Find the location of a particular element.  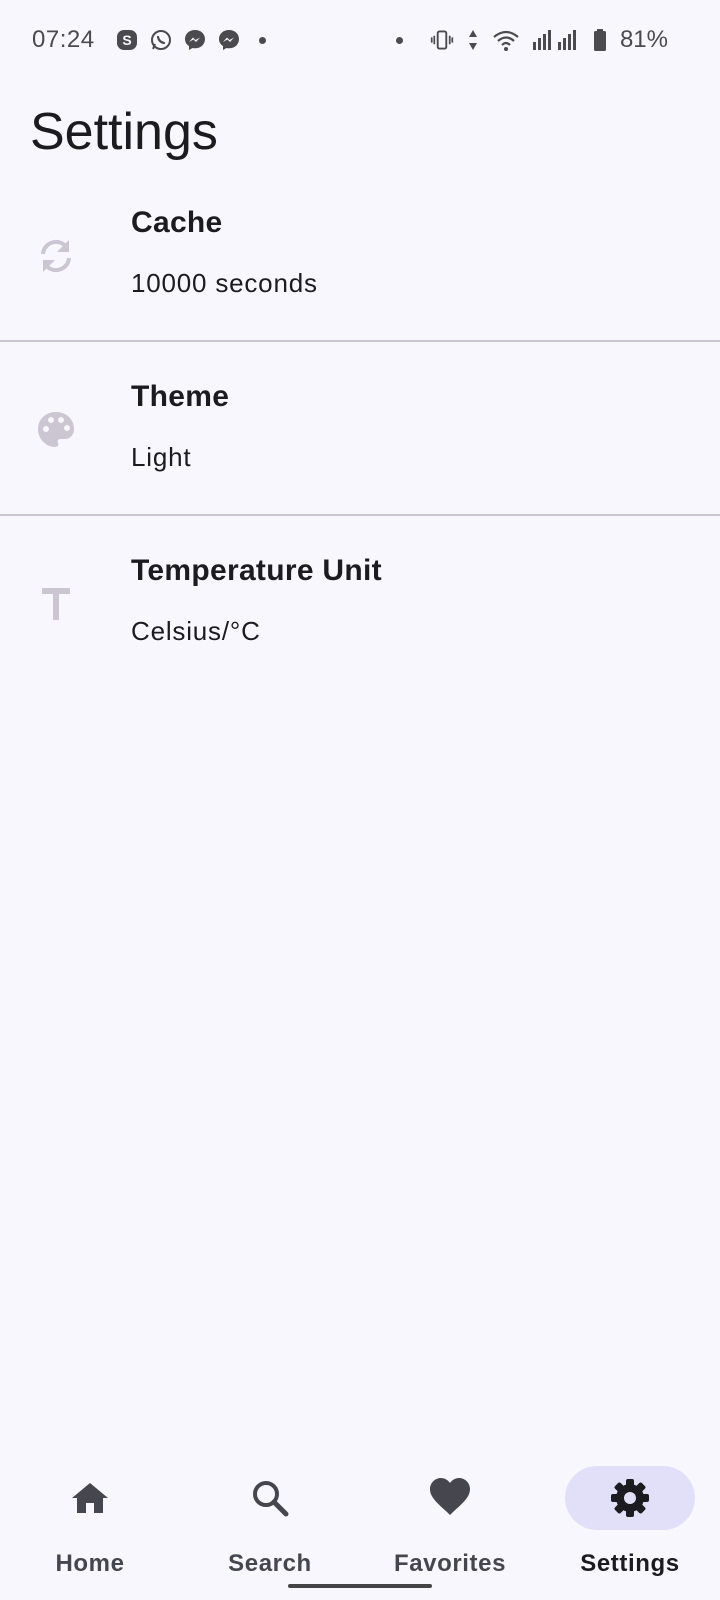

nav-item-favorites: Favorites is located at coordinates (450, 1508).